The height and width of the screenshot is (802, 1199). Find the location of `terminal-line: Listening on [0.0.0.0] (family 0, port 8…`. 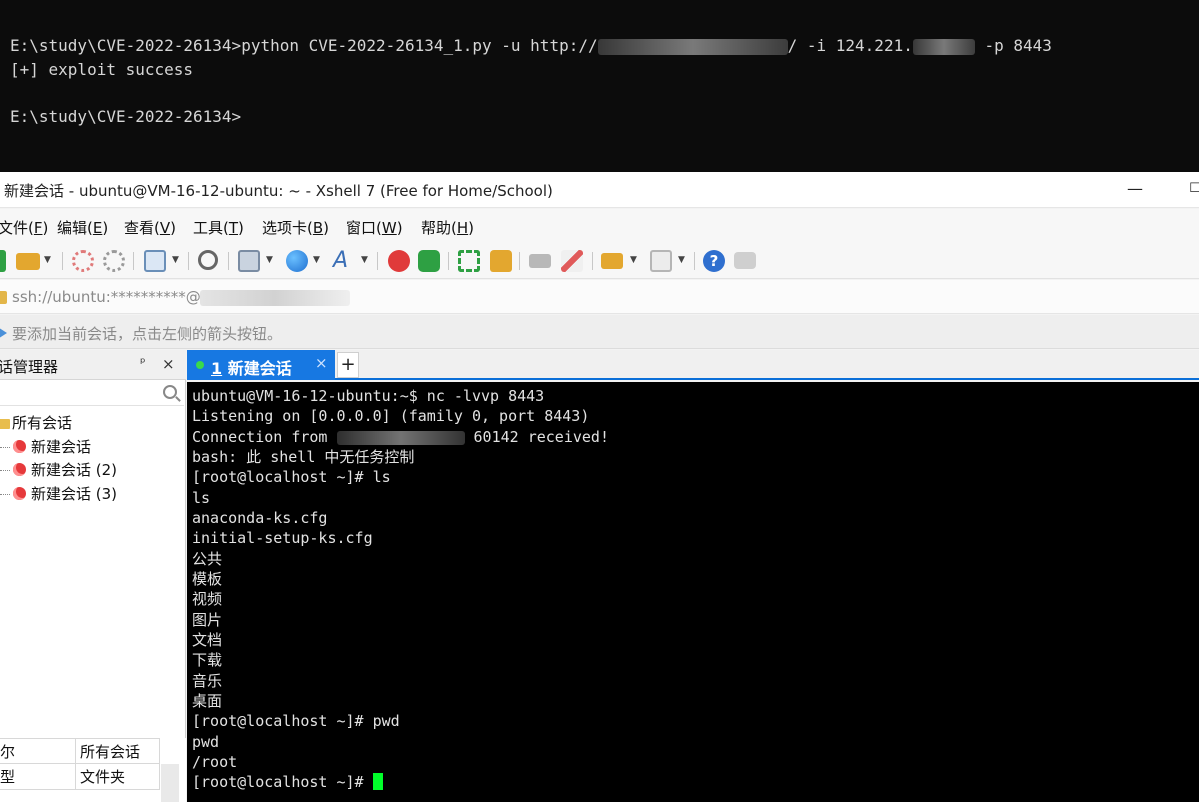

terminal-line: Listening on [0.0.0.0] (family 0, port 8… is located at coordinates (391, 416).